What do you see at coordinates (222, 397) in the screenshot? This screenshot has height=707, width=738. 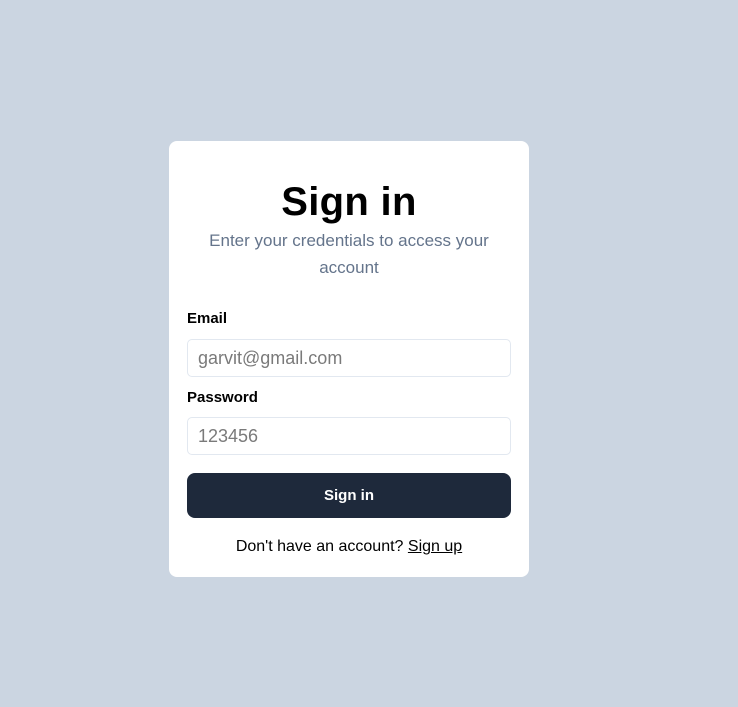 I see `password-label: Password` at bounding box center [222, 397].